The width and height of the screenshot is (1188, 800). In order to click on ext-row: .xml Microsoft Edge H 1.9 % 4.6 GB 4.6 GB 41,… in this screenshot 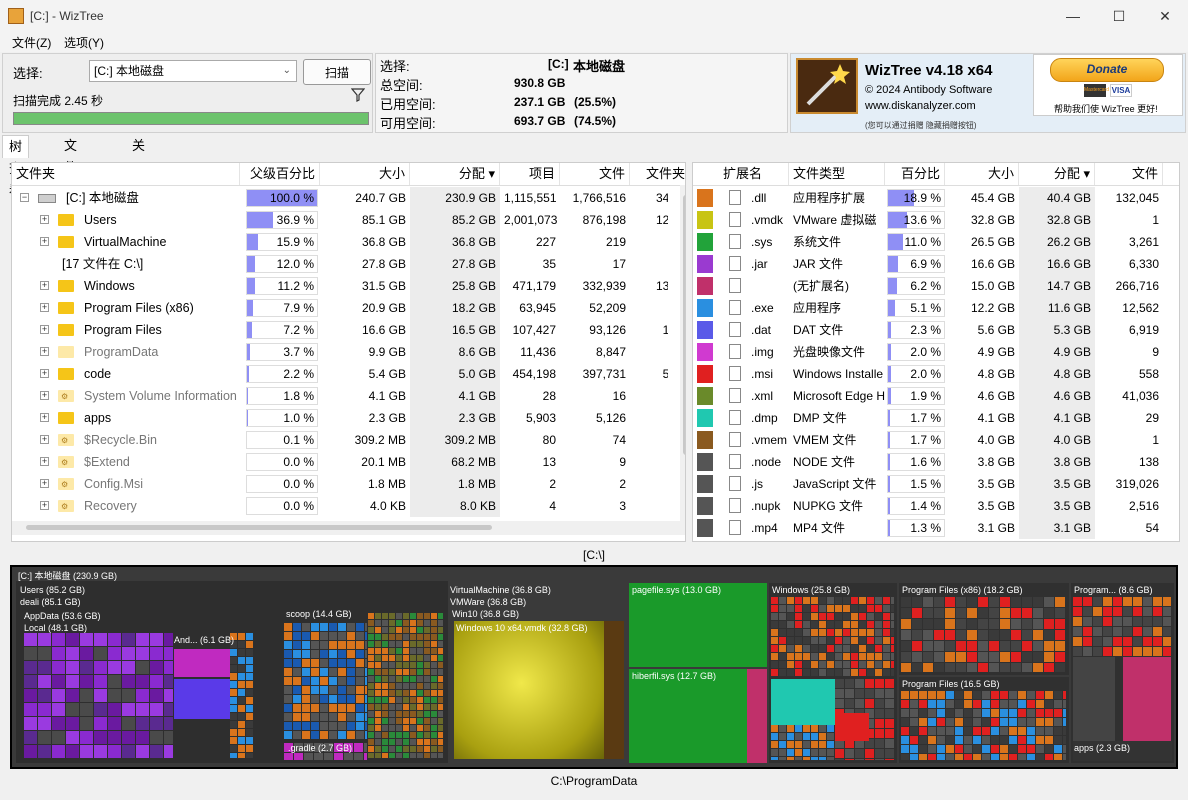, I will do `click(936, 396)`.